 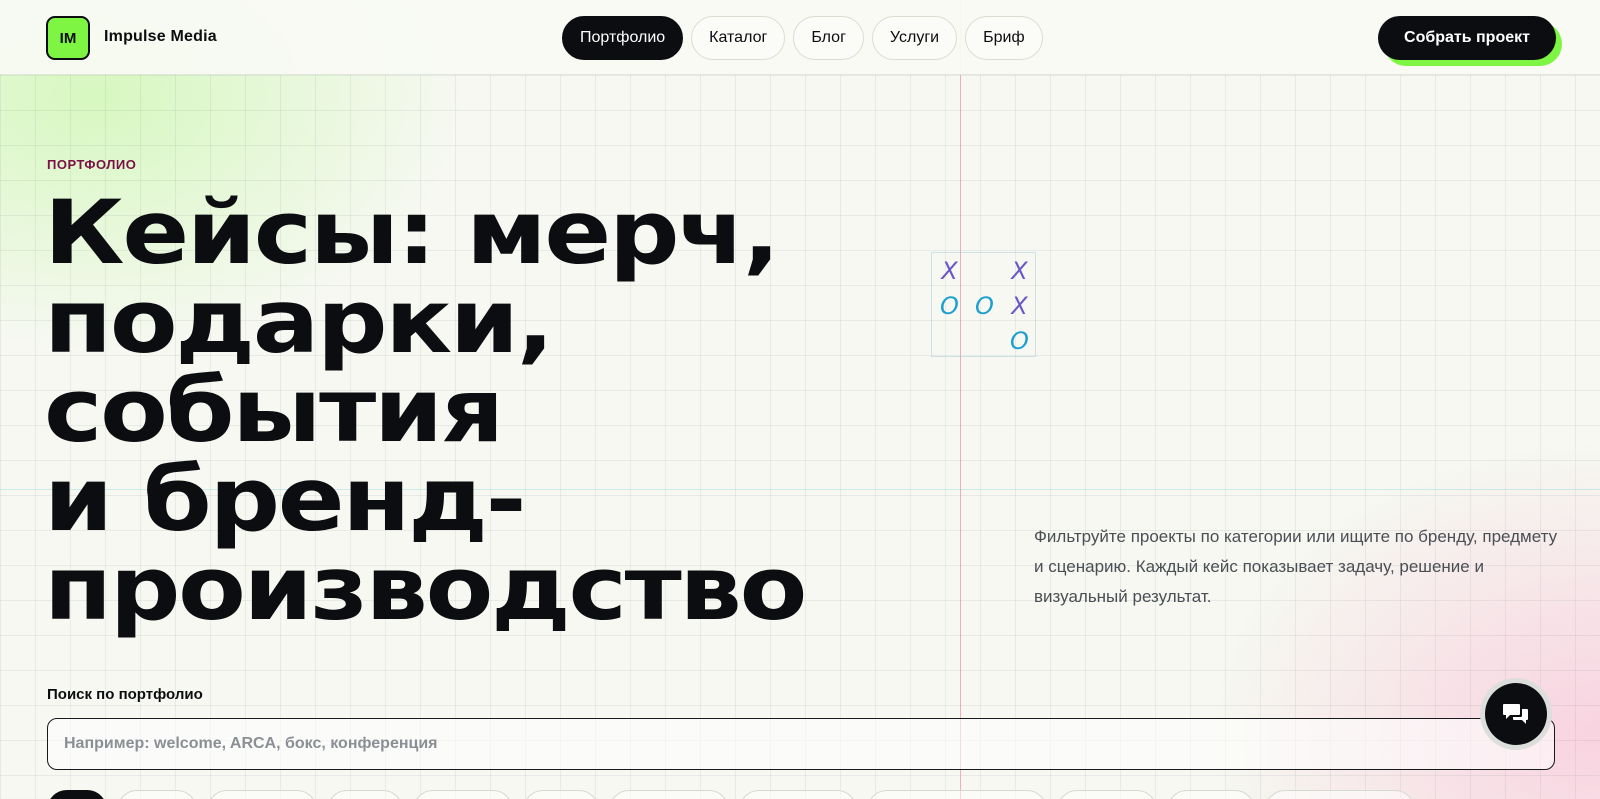 What do you see at coordinates (160, 37) in the screenshot?
I see `brand-name: Impulse Media` at bounding box center [160, 37].